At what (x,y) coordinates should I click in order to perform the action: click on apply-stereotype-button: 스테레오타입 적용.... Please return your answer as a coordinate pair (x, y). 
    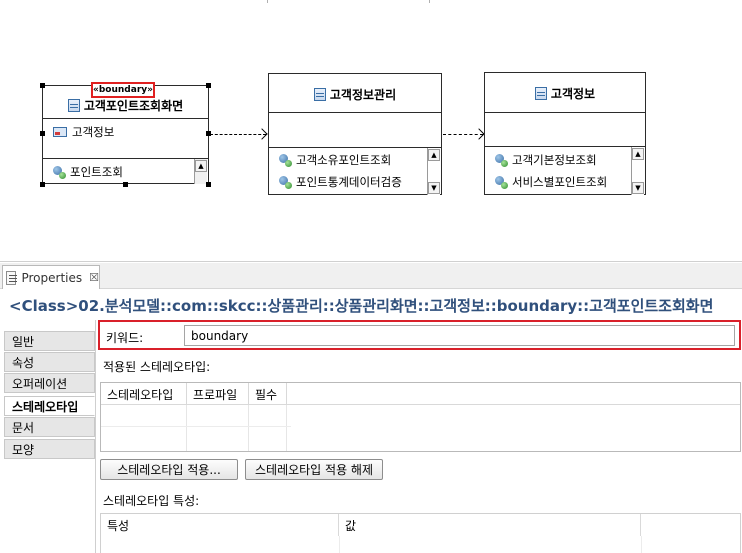
    Looking at the image, I should click on (169, 469).